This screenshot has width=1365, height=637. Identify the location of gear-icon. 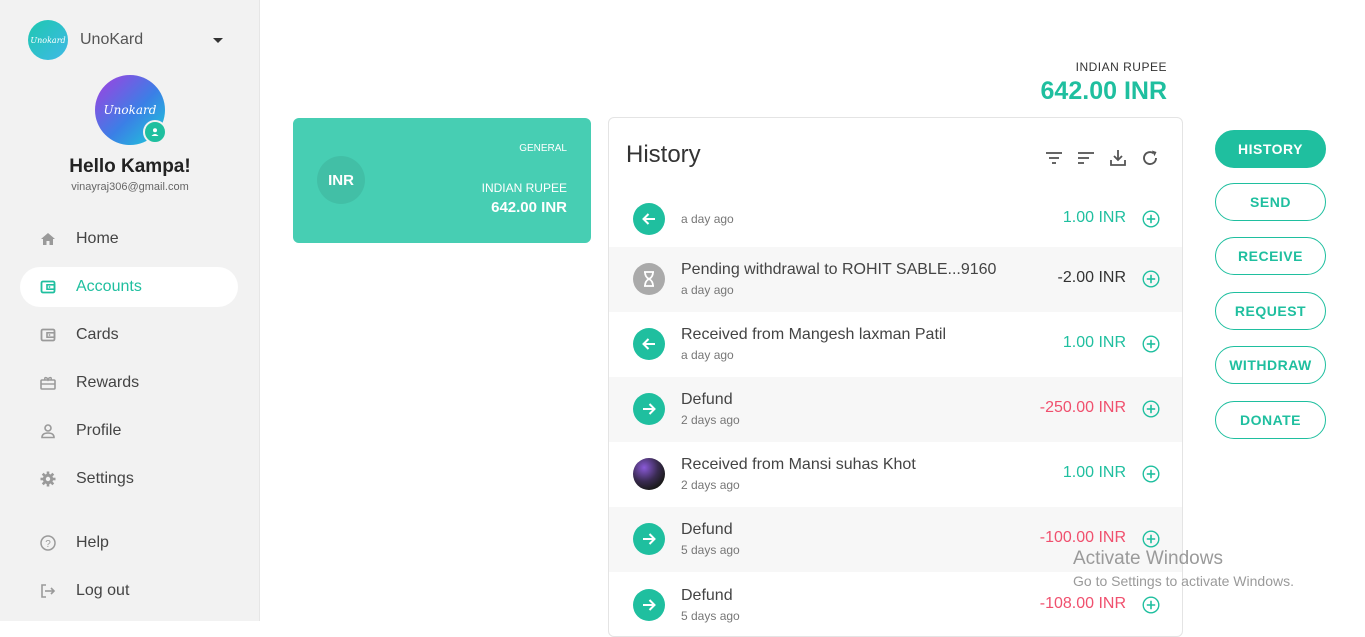
(48, 479).